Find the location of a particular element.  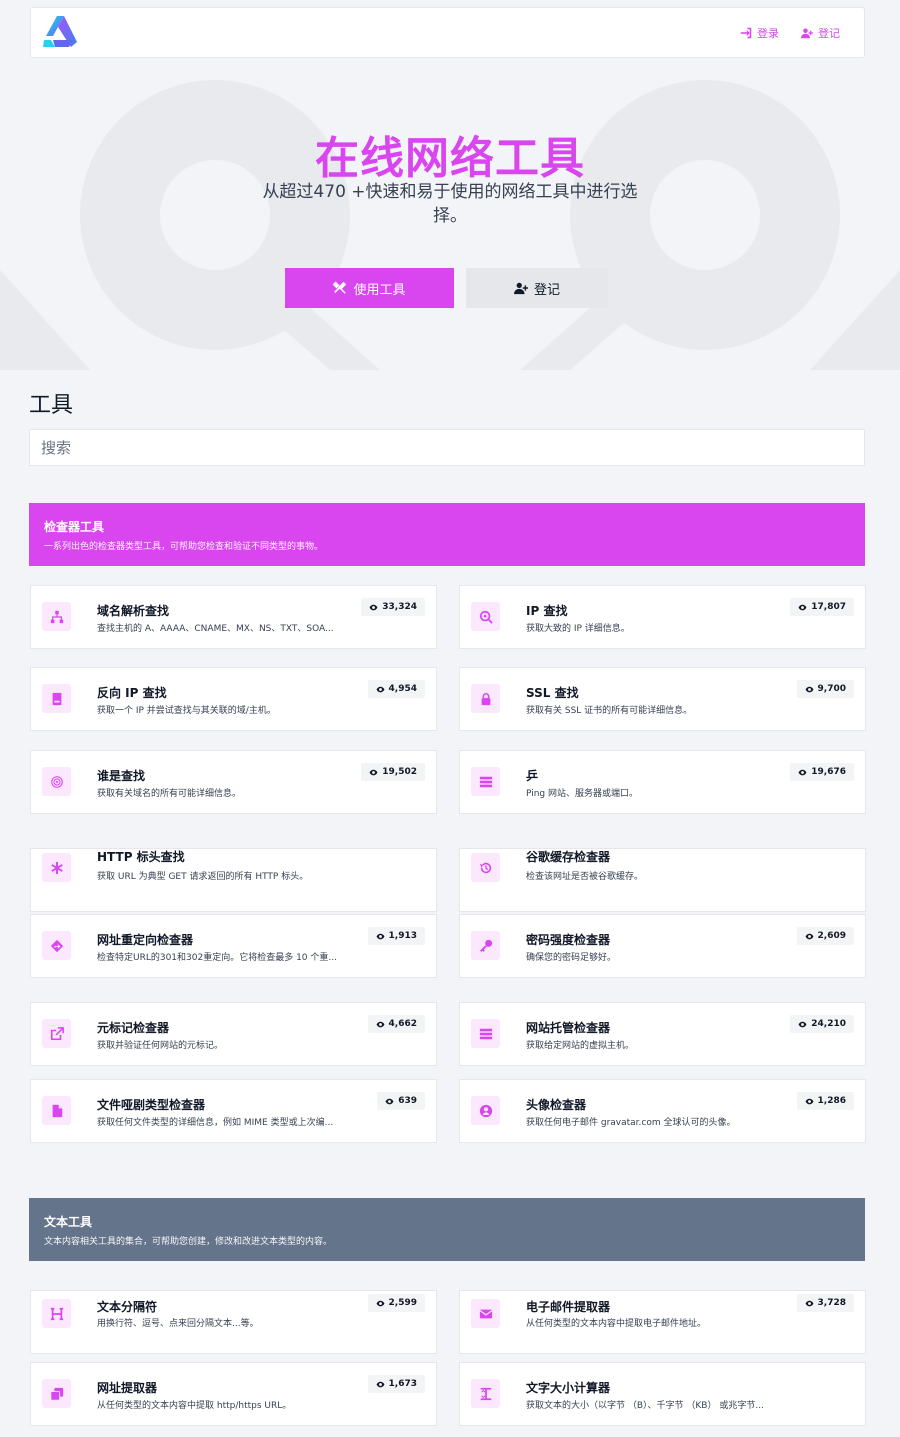

view-count-badge: 1,913 is located at coordinates (396, 936).